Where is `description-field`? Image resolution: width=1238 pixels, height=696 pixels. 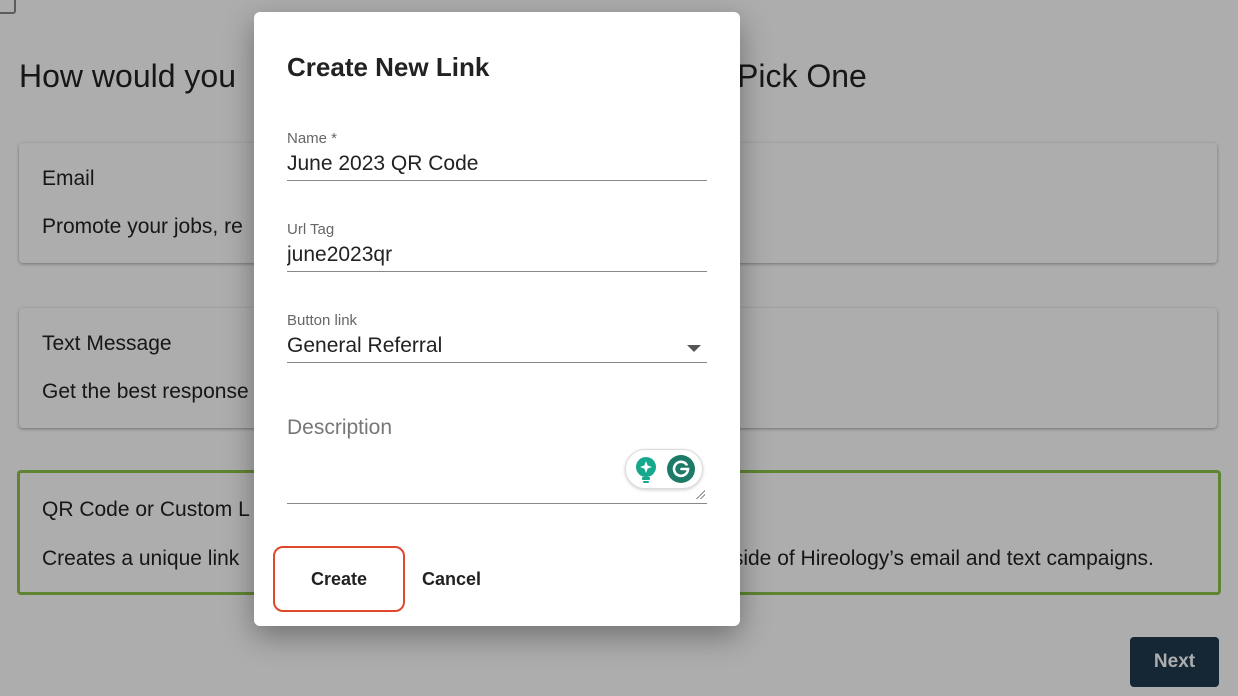 description-field is located at coordinates (497, 460).